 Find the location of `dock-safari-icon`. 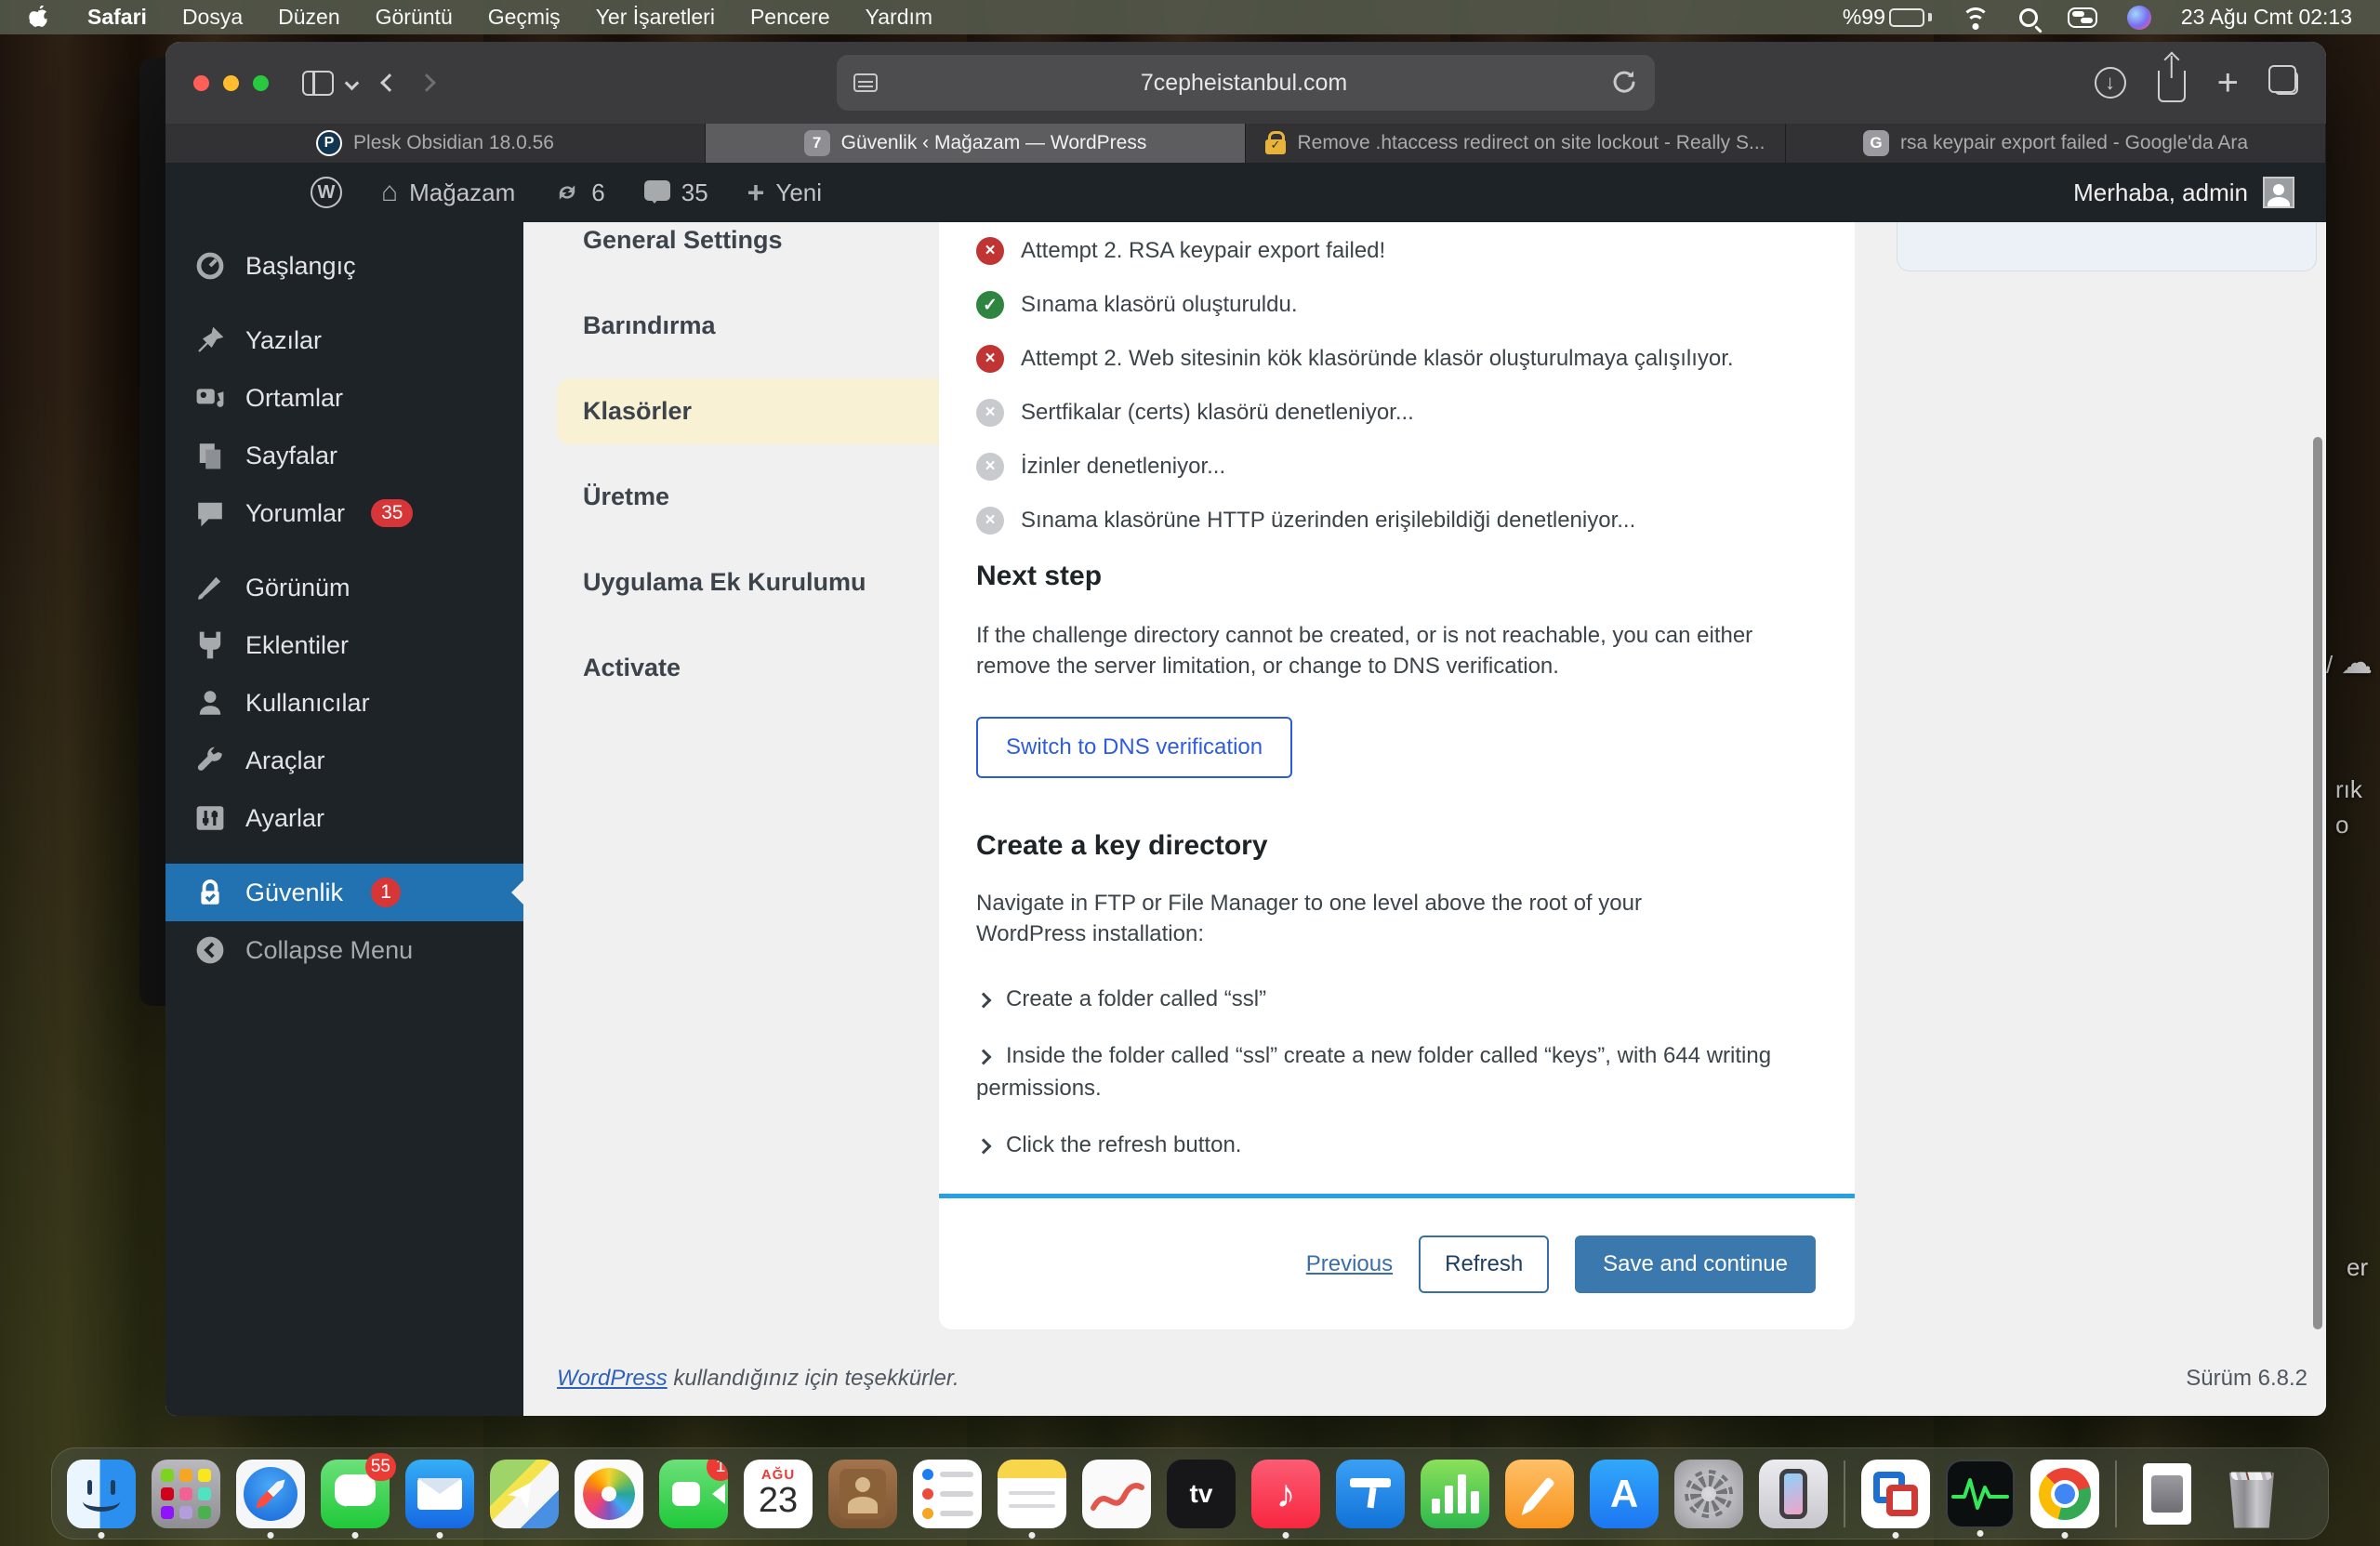

dock-safari-icon is located at coordinates (270, 1493).